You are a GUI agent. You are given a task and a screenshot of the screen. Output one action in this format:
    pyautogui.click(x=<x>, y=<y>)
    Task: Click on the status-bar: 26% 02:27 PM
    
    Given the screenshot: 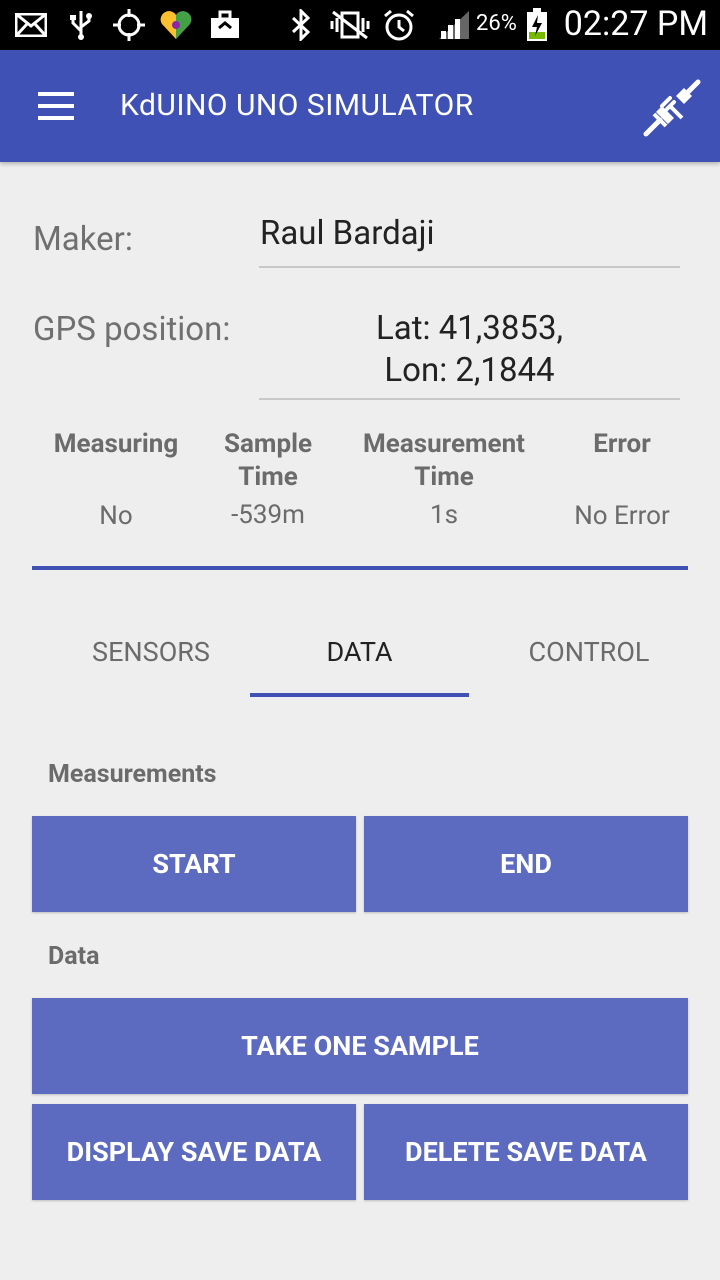 What is the action you would take?
    pyautogui.click(x=360, y=25)
    